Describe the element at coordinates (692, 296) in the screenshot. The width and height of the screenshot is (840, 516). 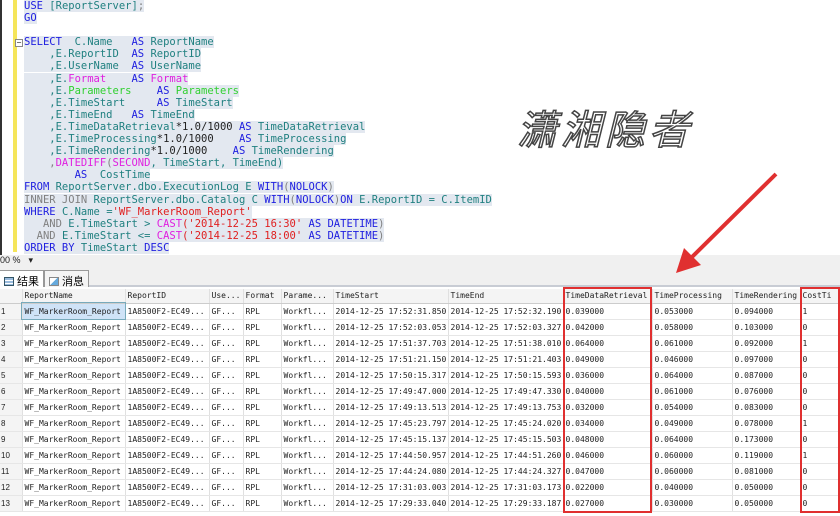
I see `column-header: TimeProcessing` at that location.